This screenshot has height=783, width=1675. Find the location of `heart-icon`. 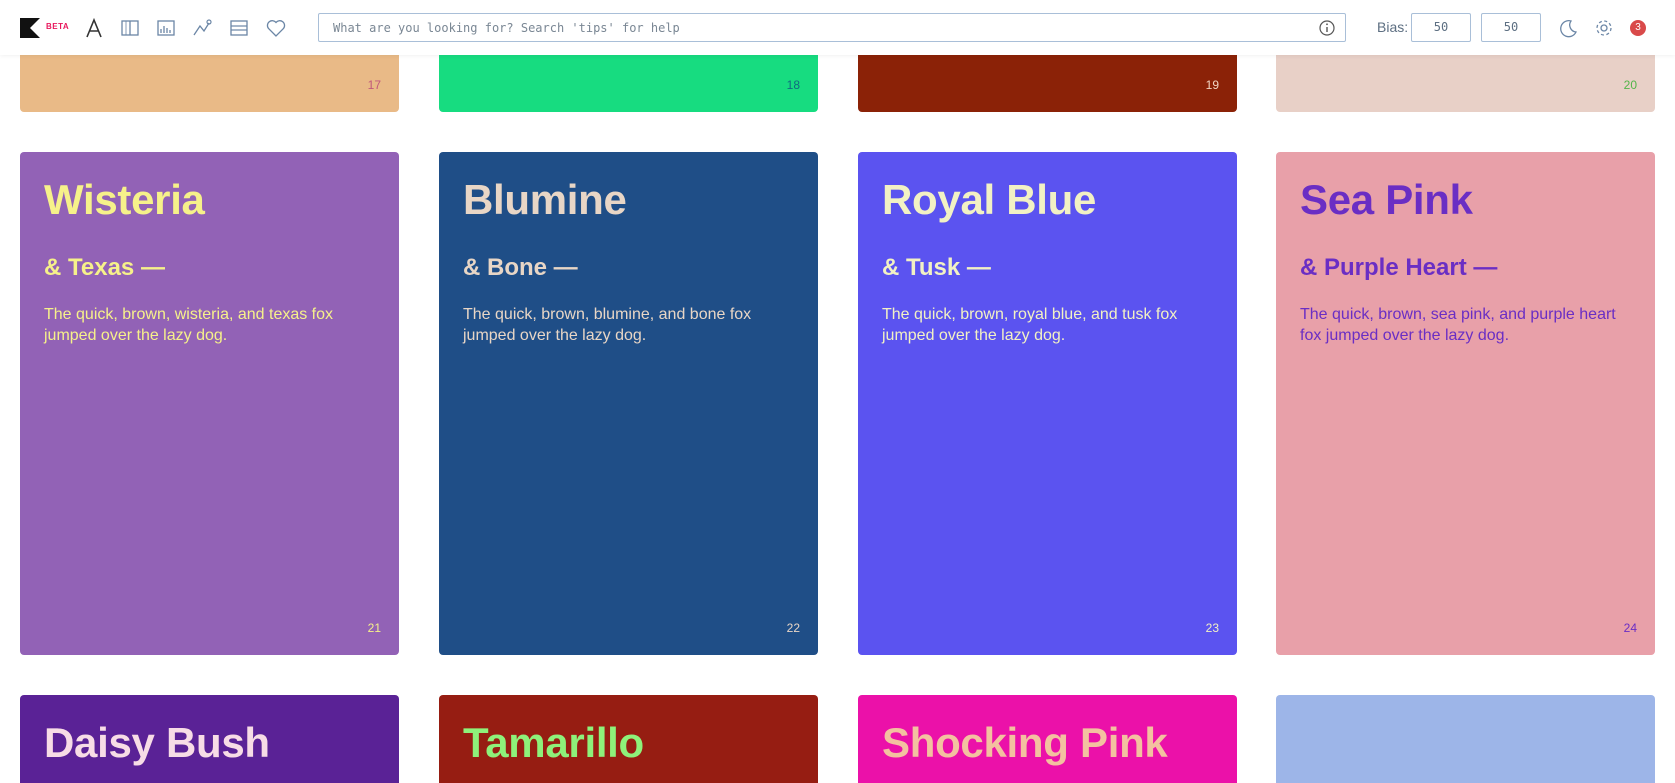

heart-icon is located at coordinates (276, 28).